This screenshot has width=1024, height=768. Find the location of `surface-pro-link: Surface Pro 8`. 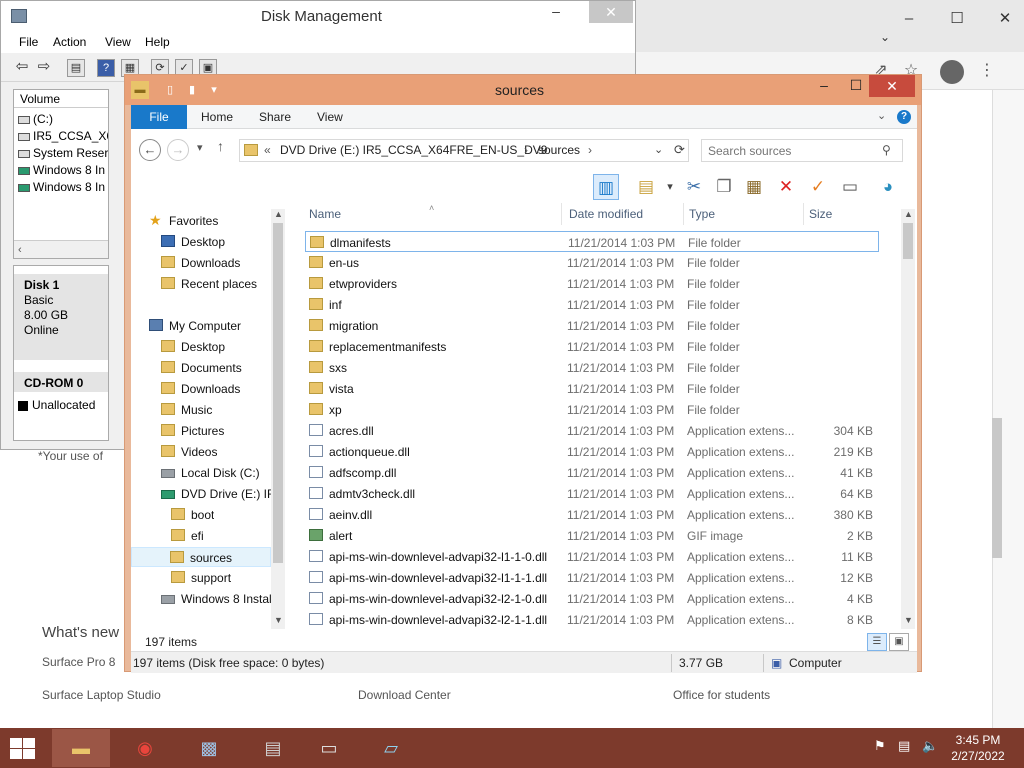

surface-pro-link: Surface Pro 8 is located at coordinates (78, 662).